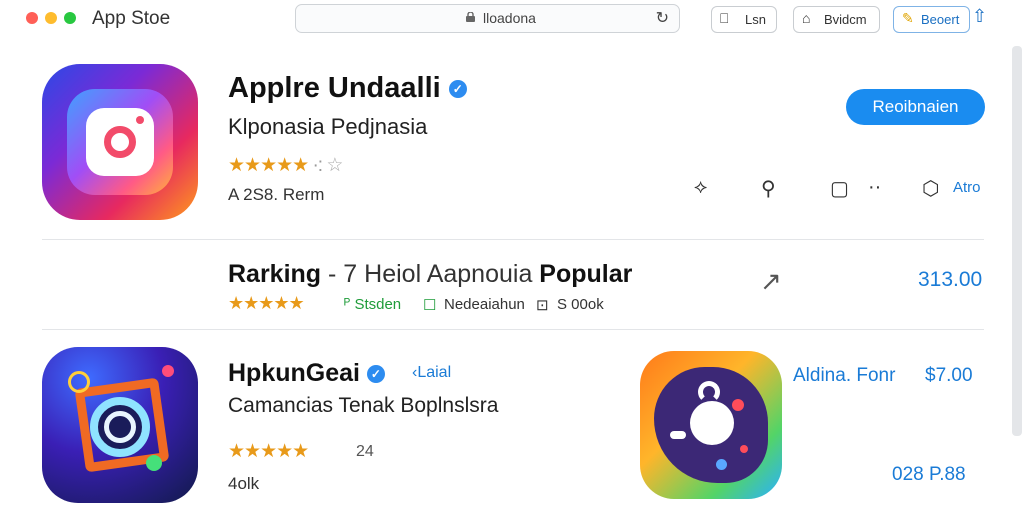 This screenshot has width=1024, height=512. Describe the element at coordinates (755, 19) in the screenshot. I see `list-button-label: Lsn` at that location.